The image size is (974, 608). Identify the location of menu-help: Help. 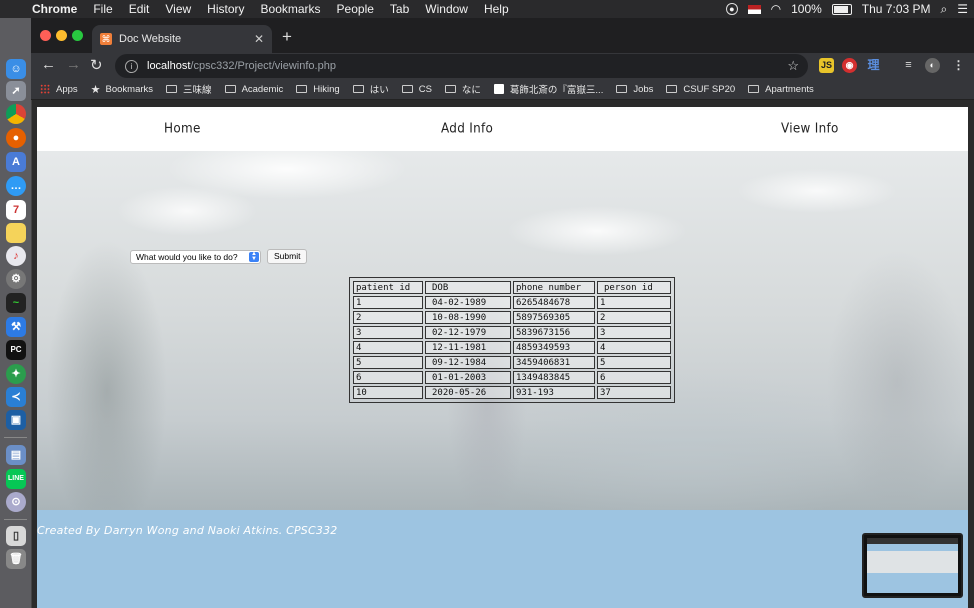
(496, 9).